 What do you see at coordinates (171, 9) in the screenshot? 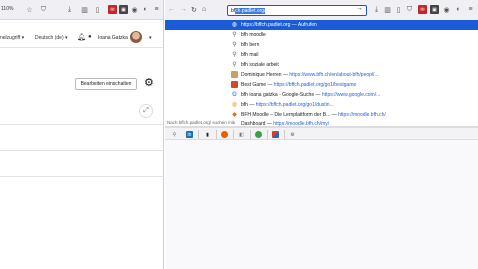
I see `back-icon: ←` at bounding box center [171, 9].